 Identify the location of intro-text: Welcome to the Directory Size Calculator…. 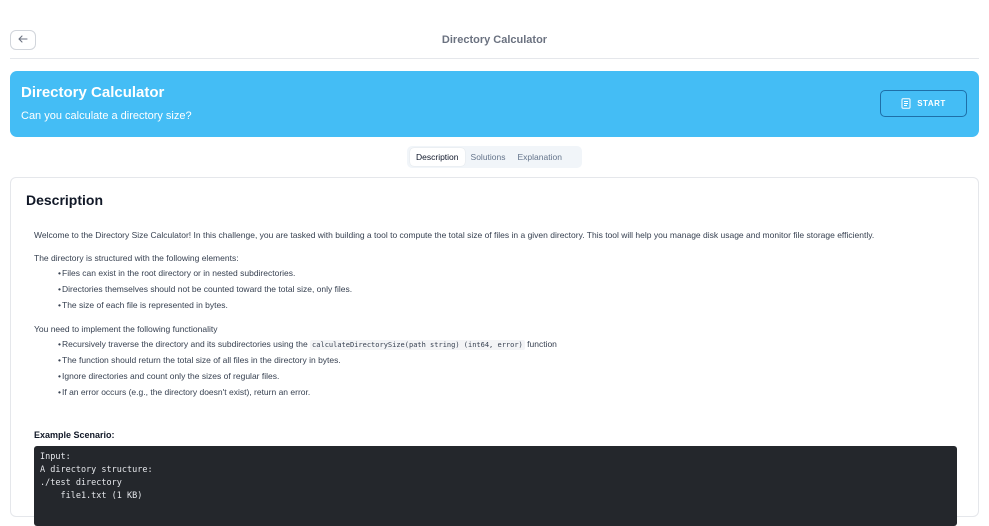
(454, 235).